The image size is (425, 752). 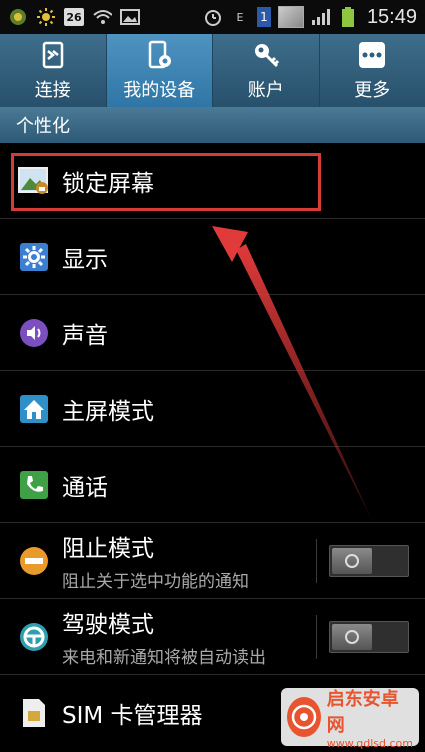 What do you see at coordinates (18, 17) in the screenshot?
I see `signal-app-icon` at bounding box center [18, 17].